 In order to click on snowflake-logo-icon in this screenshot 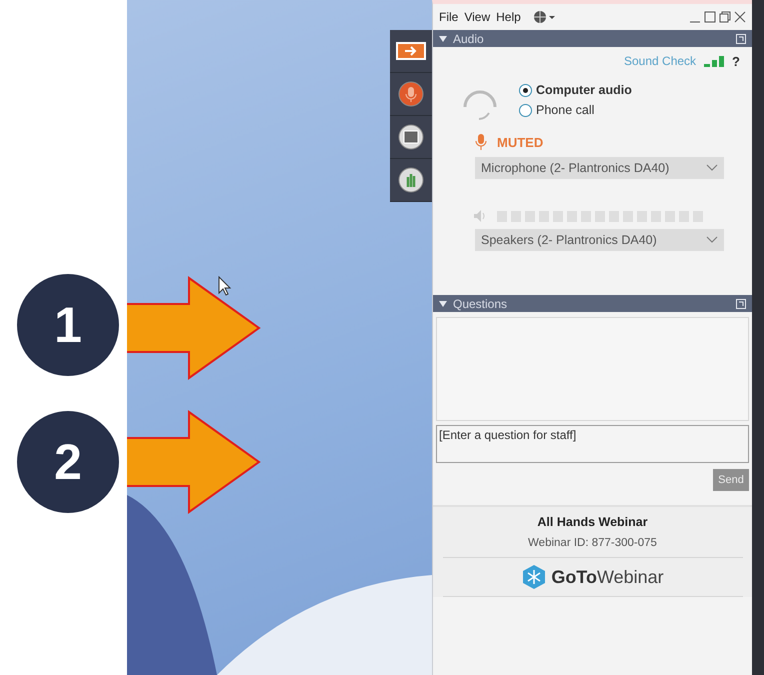, I will do `click(534, 577)`.